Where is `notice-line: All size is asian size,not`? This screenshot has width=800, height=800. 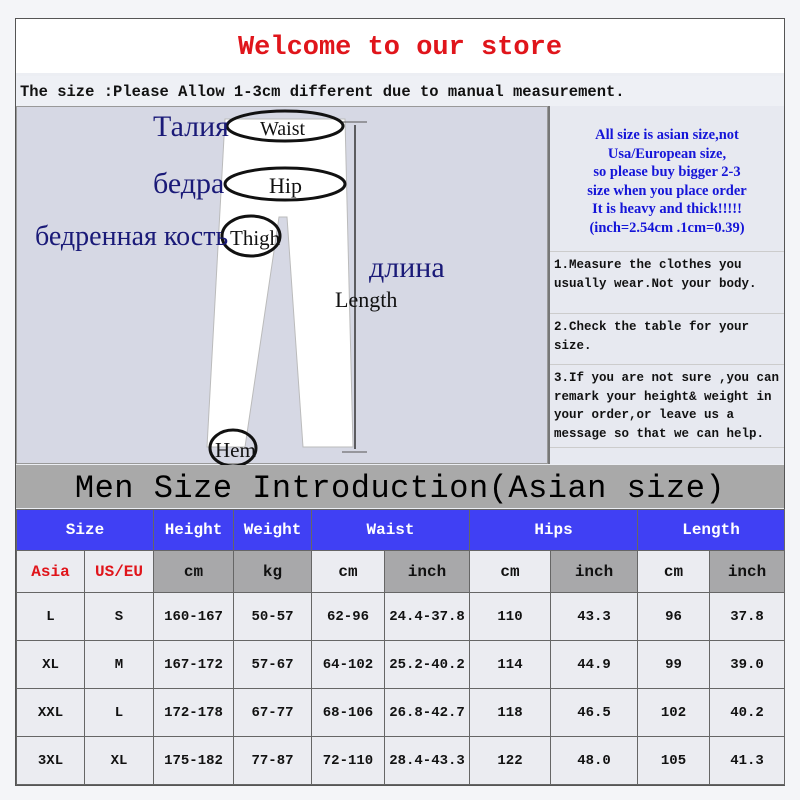 notice-line: All size is asian size,not is located at coordinates (667, 135).